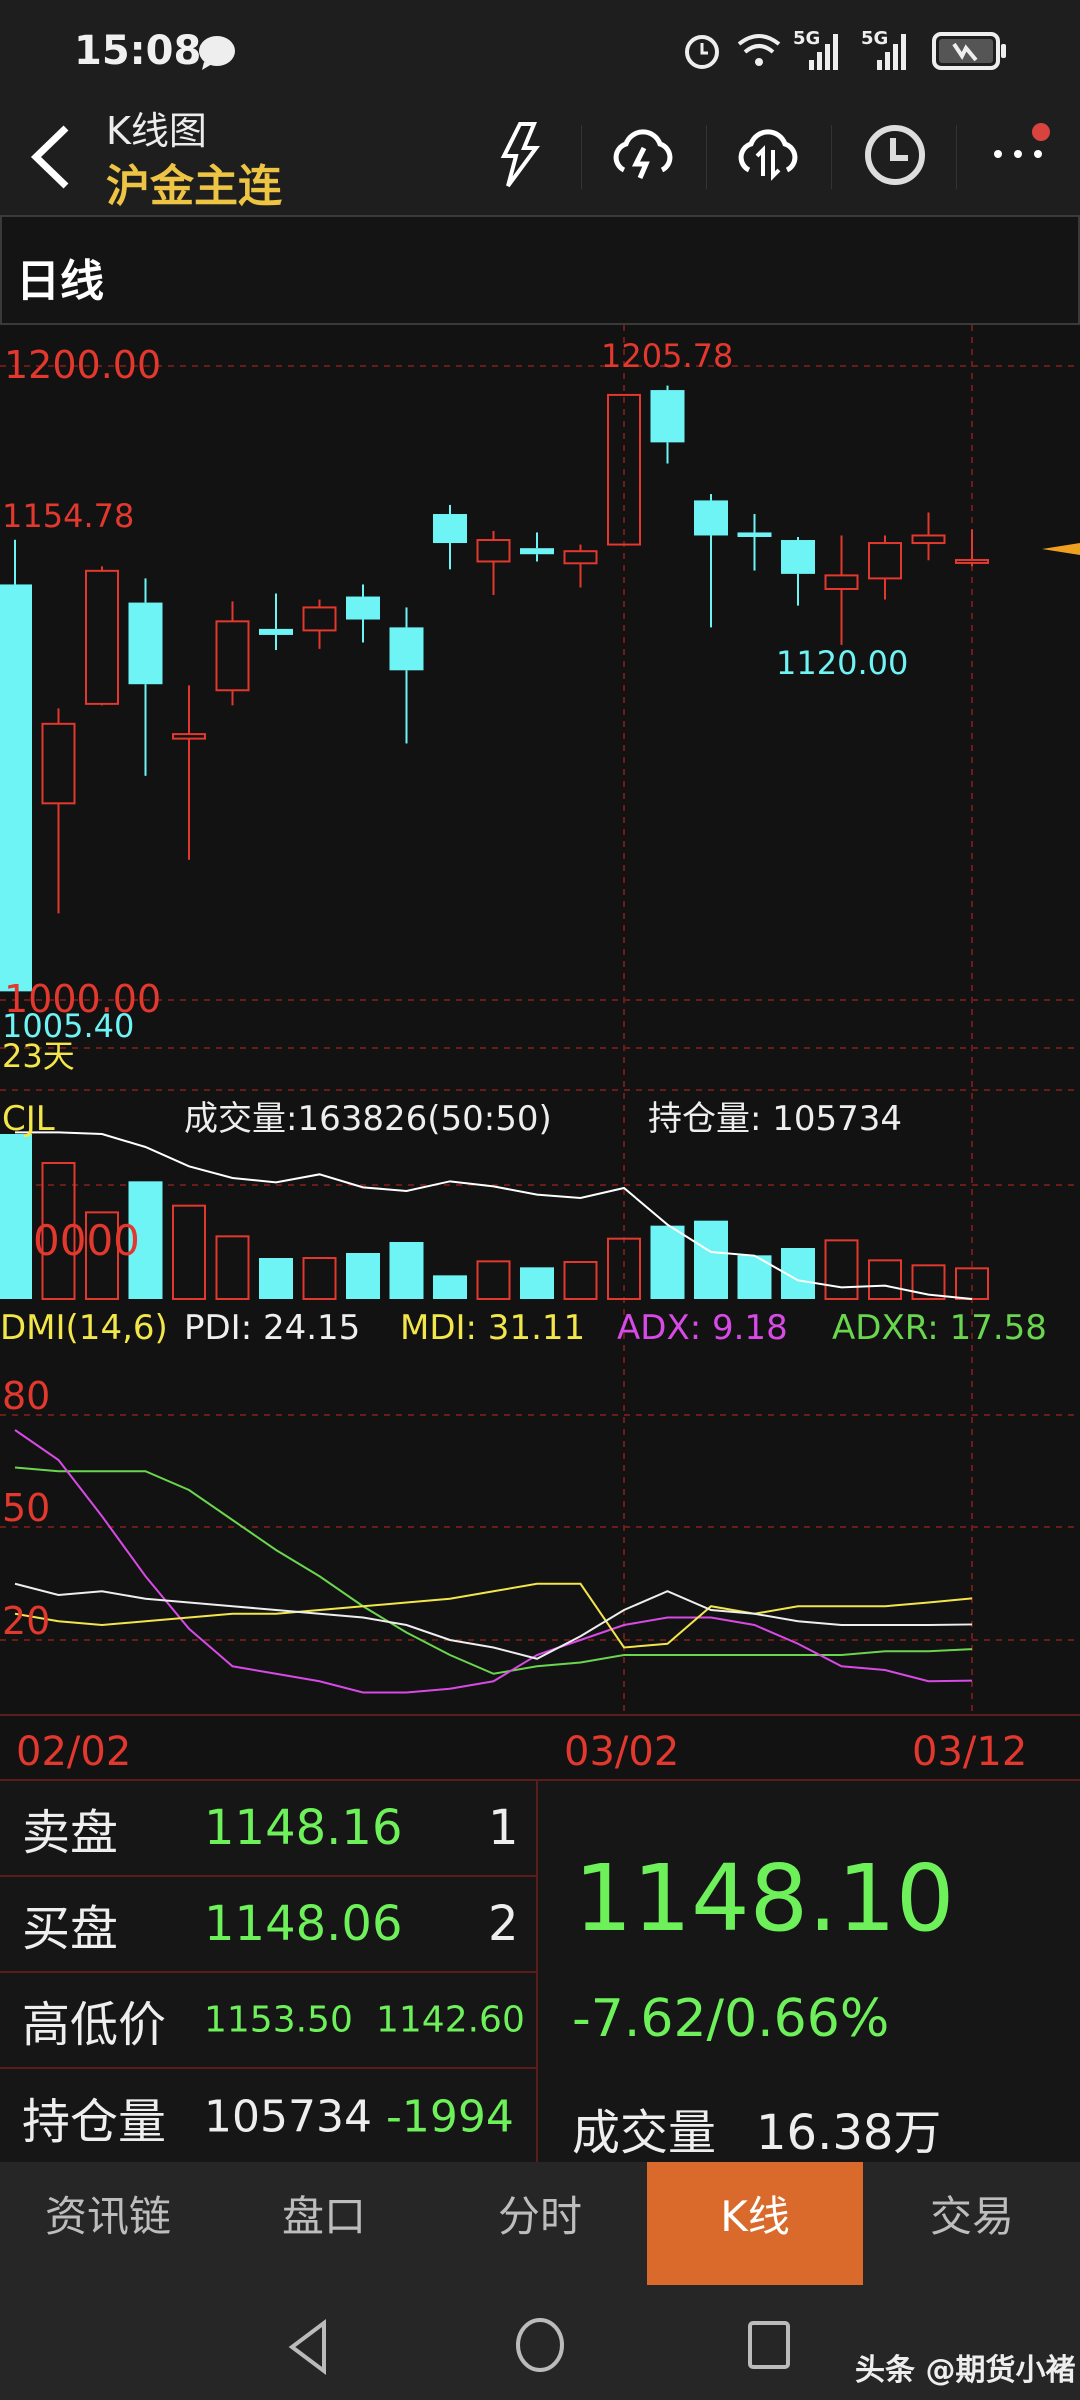 The image size is (1080, 2400). Describe the element at coordinates (288, 2116) in the screenshot. I see `oi-value: 105734` at that location.